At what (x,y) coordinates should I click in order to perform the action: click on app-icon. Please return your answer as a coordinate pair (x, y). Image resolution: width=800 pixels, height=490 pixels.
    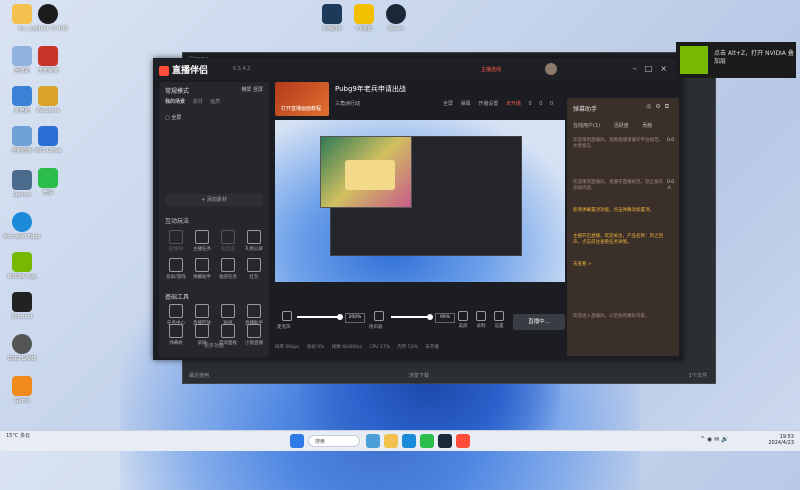
    Looking at the image, I should click on (22, 386).